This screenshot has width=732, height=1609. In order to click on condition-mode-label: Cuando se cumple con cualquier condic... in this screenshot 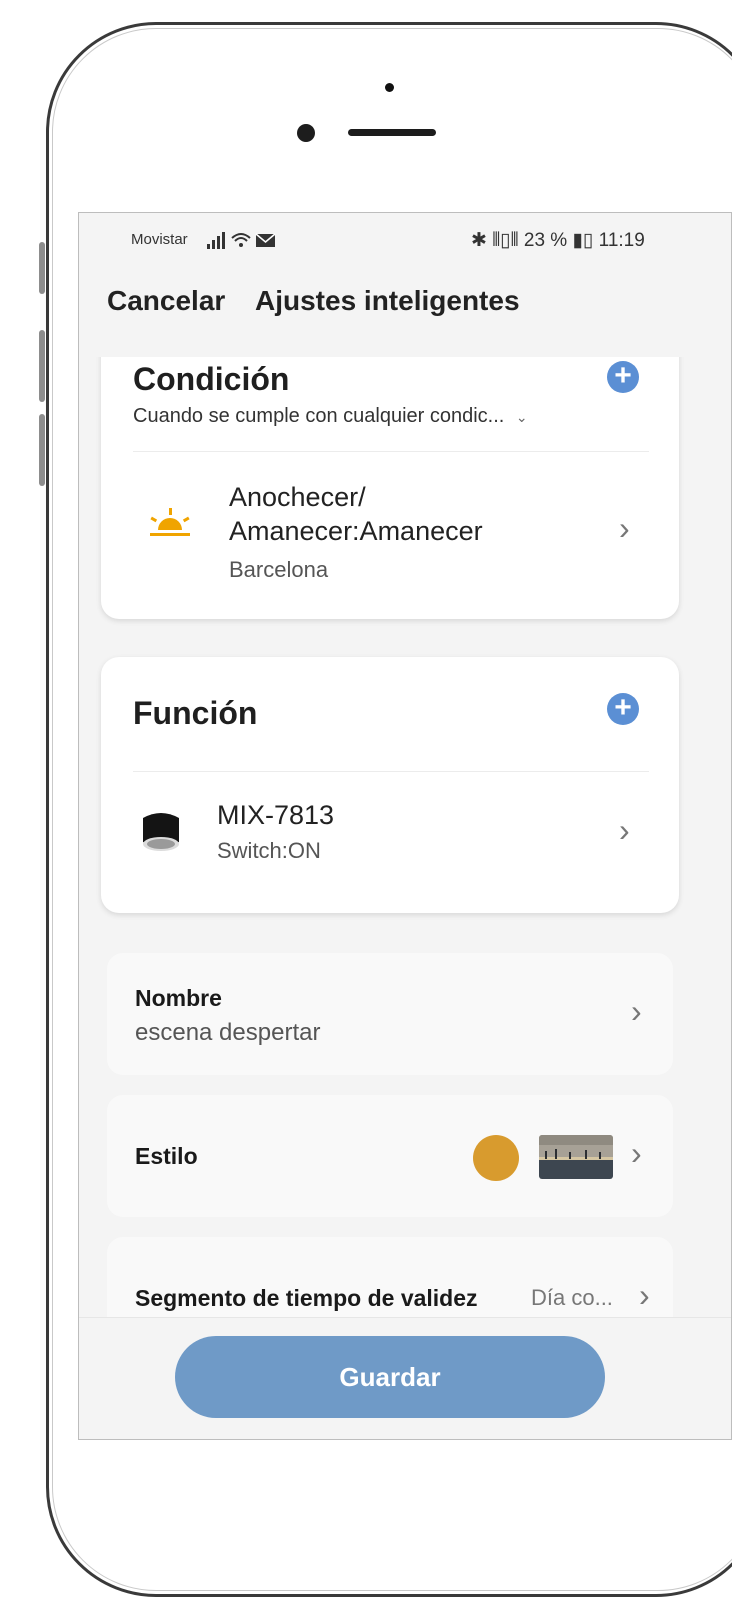, I will do `click(319, 416)`.